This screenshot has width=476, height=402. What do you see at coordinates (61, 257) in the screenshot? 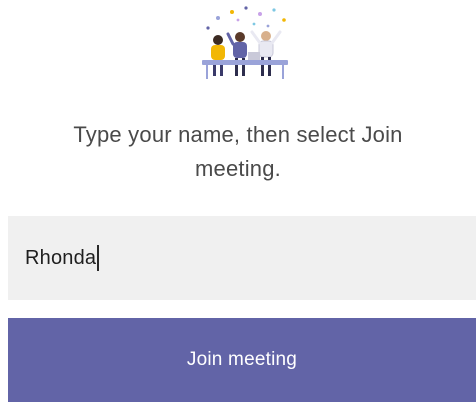
I see `name-input-value: Rhonda` at bounding box center [61, 257].